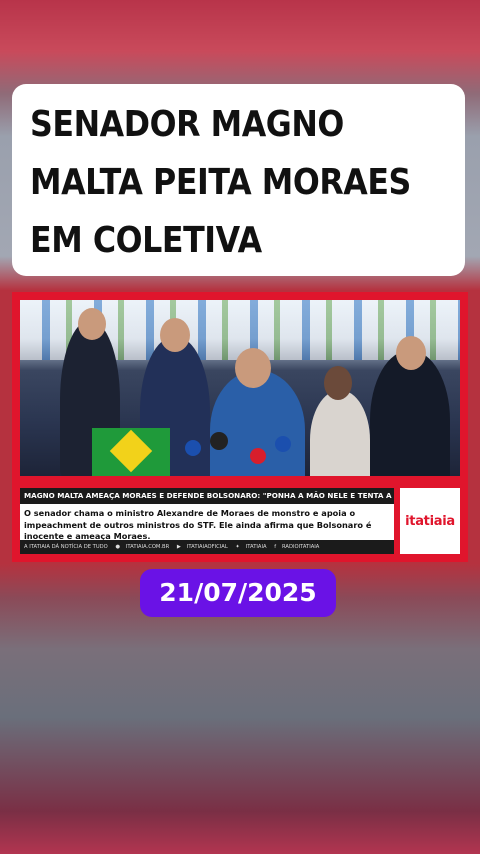 The height and width of the screenshot is (854, 480). Describe the element at coordinates (146, 240) in the screenshot. I see `headline-line-3: EM COLETIVA` at that location.